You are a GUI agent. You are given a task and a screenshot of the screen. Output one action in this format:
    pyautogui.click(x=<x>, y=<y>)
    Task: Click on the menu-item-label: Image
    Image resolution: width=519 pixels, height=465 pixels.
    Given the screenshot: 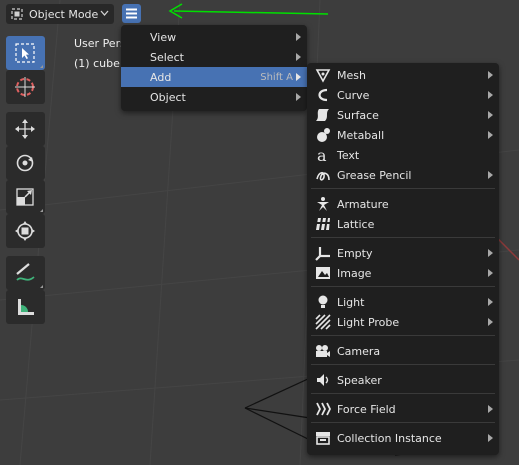 What is the action you would take?
    pyautogui.click(x=354, y=273)
    